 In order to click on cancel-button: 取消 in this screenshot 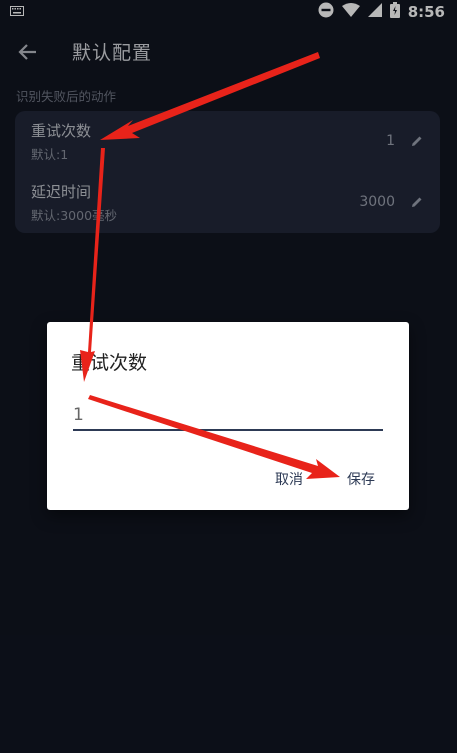, I will do `click(289, 479)`.